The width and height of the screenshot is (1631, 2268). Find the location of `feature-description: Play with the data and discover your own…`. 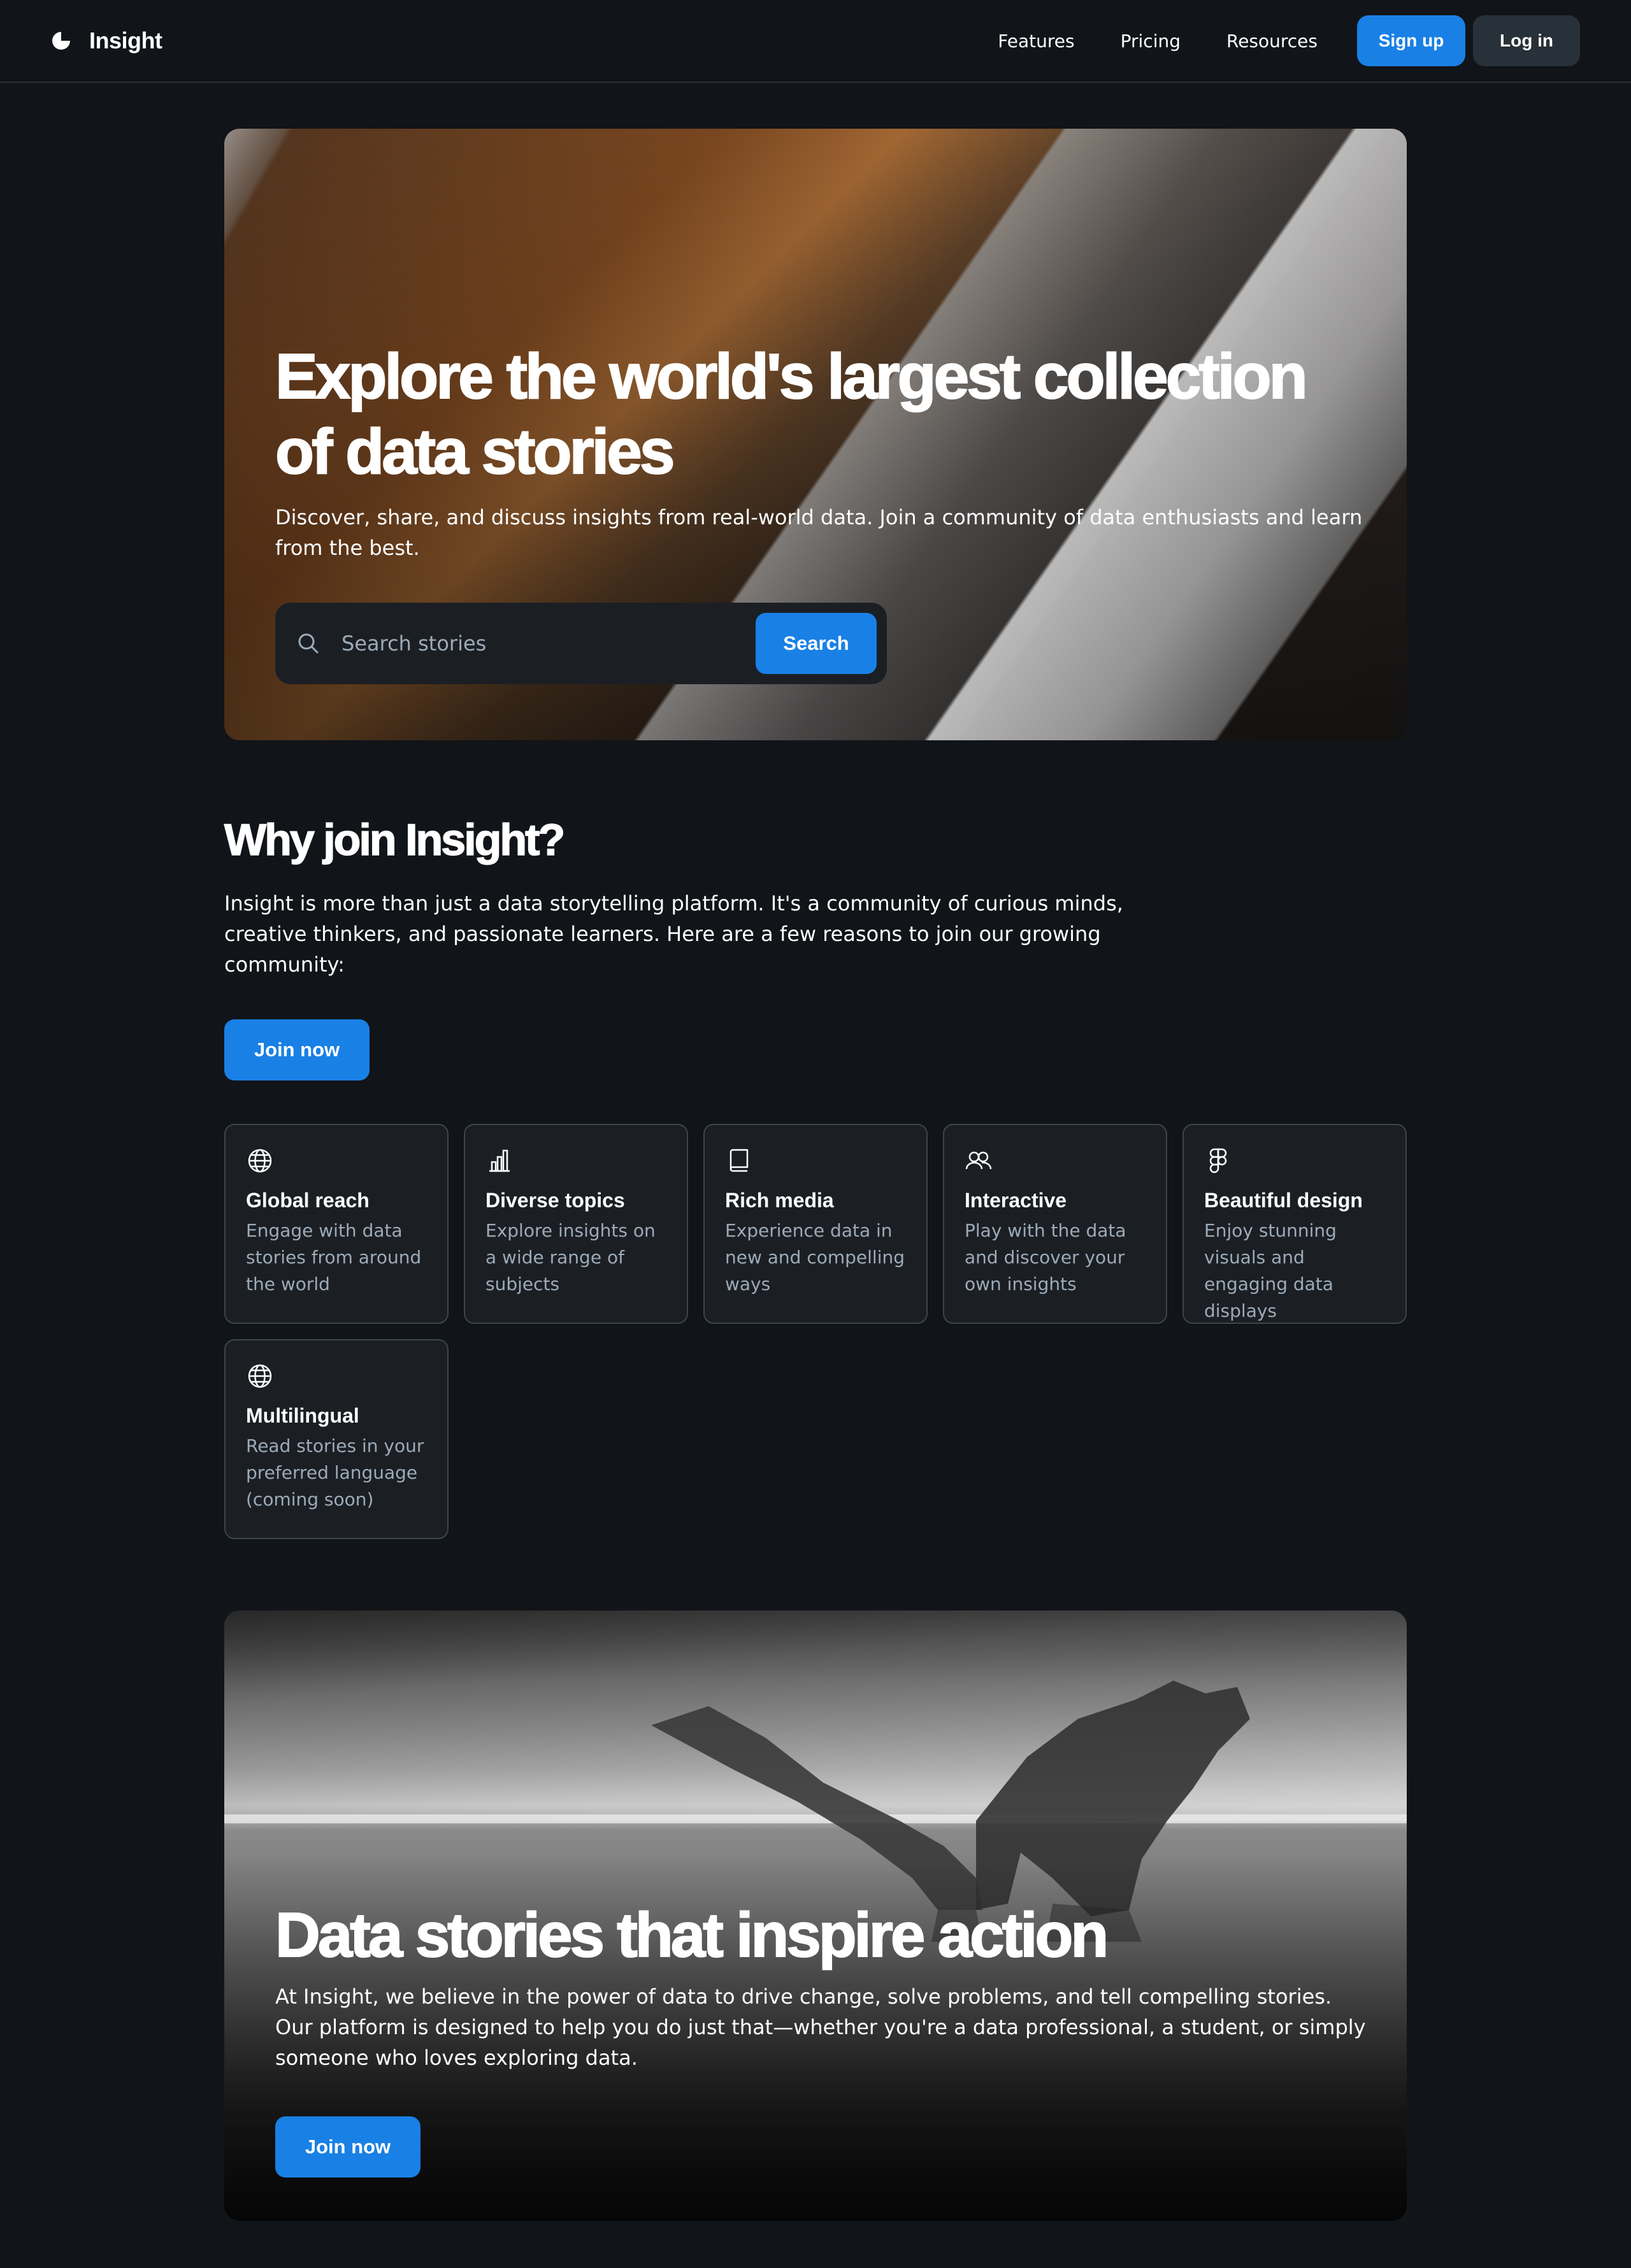

feature-description: Play with the data and discover your own… is located at coordinates (1045, 1257).